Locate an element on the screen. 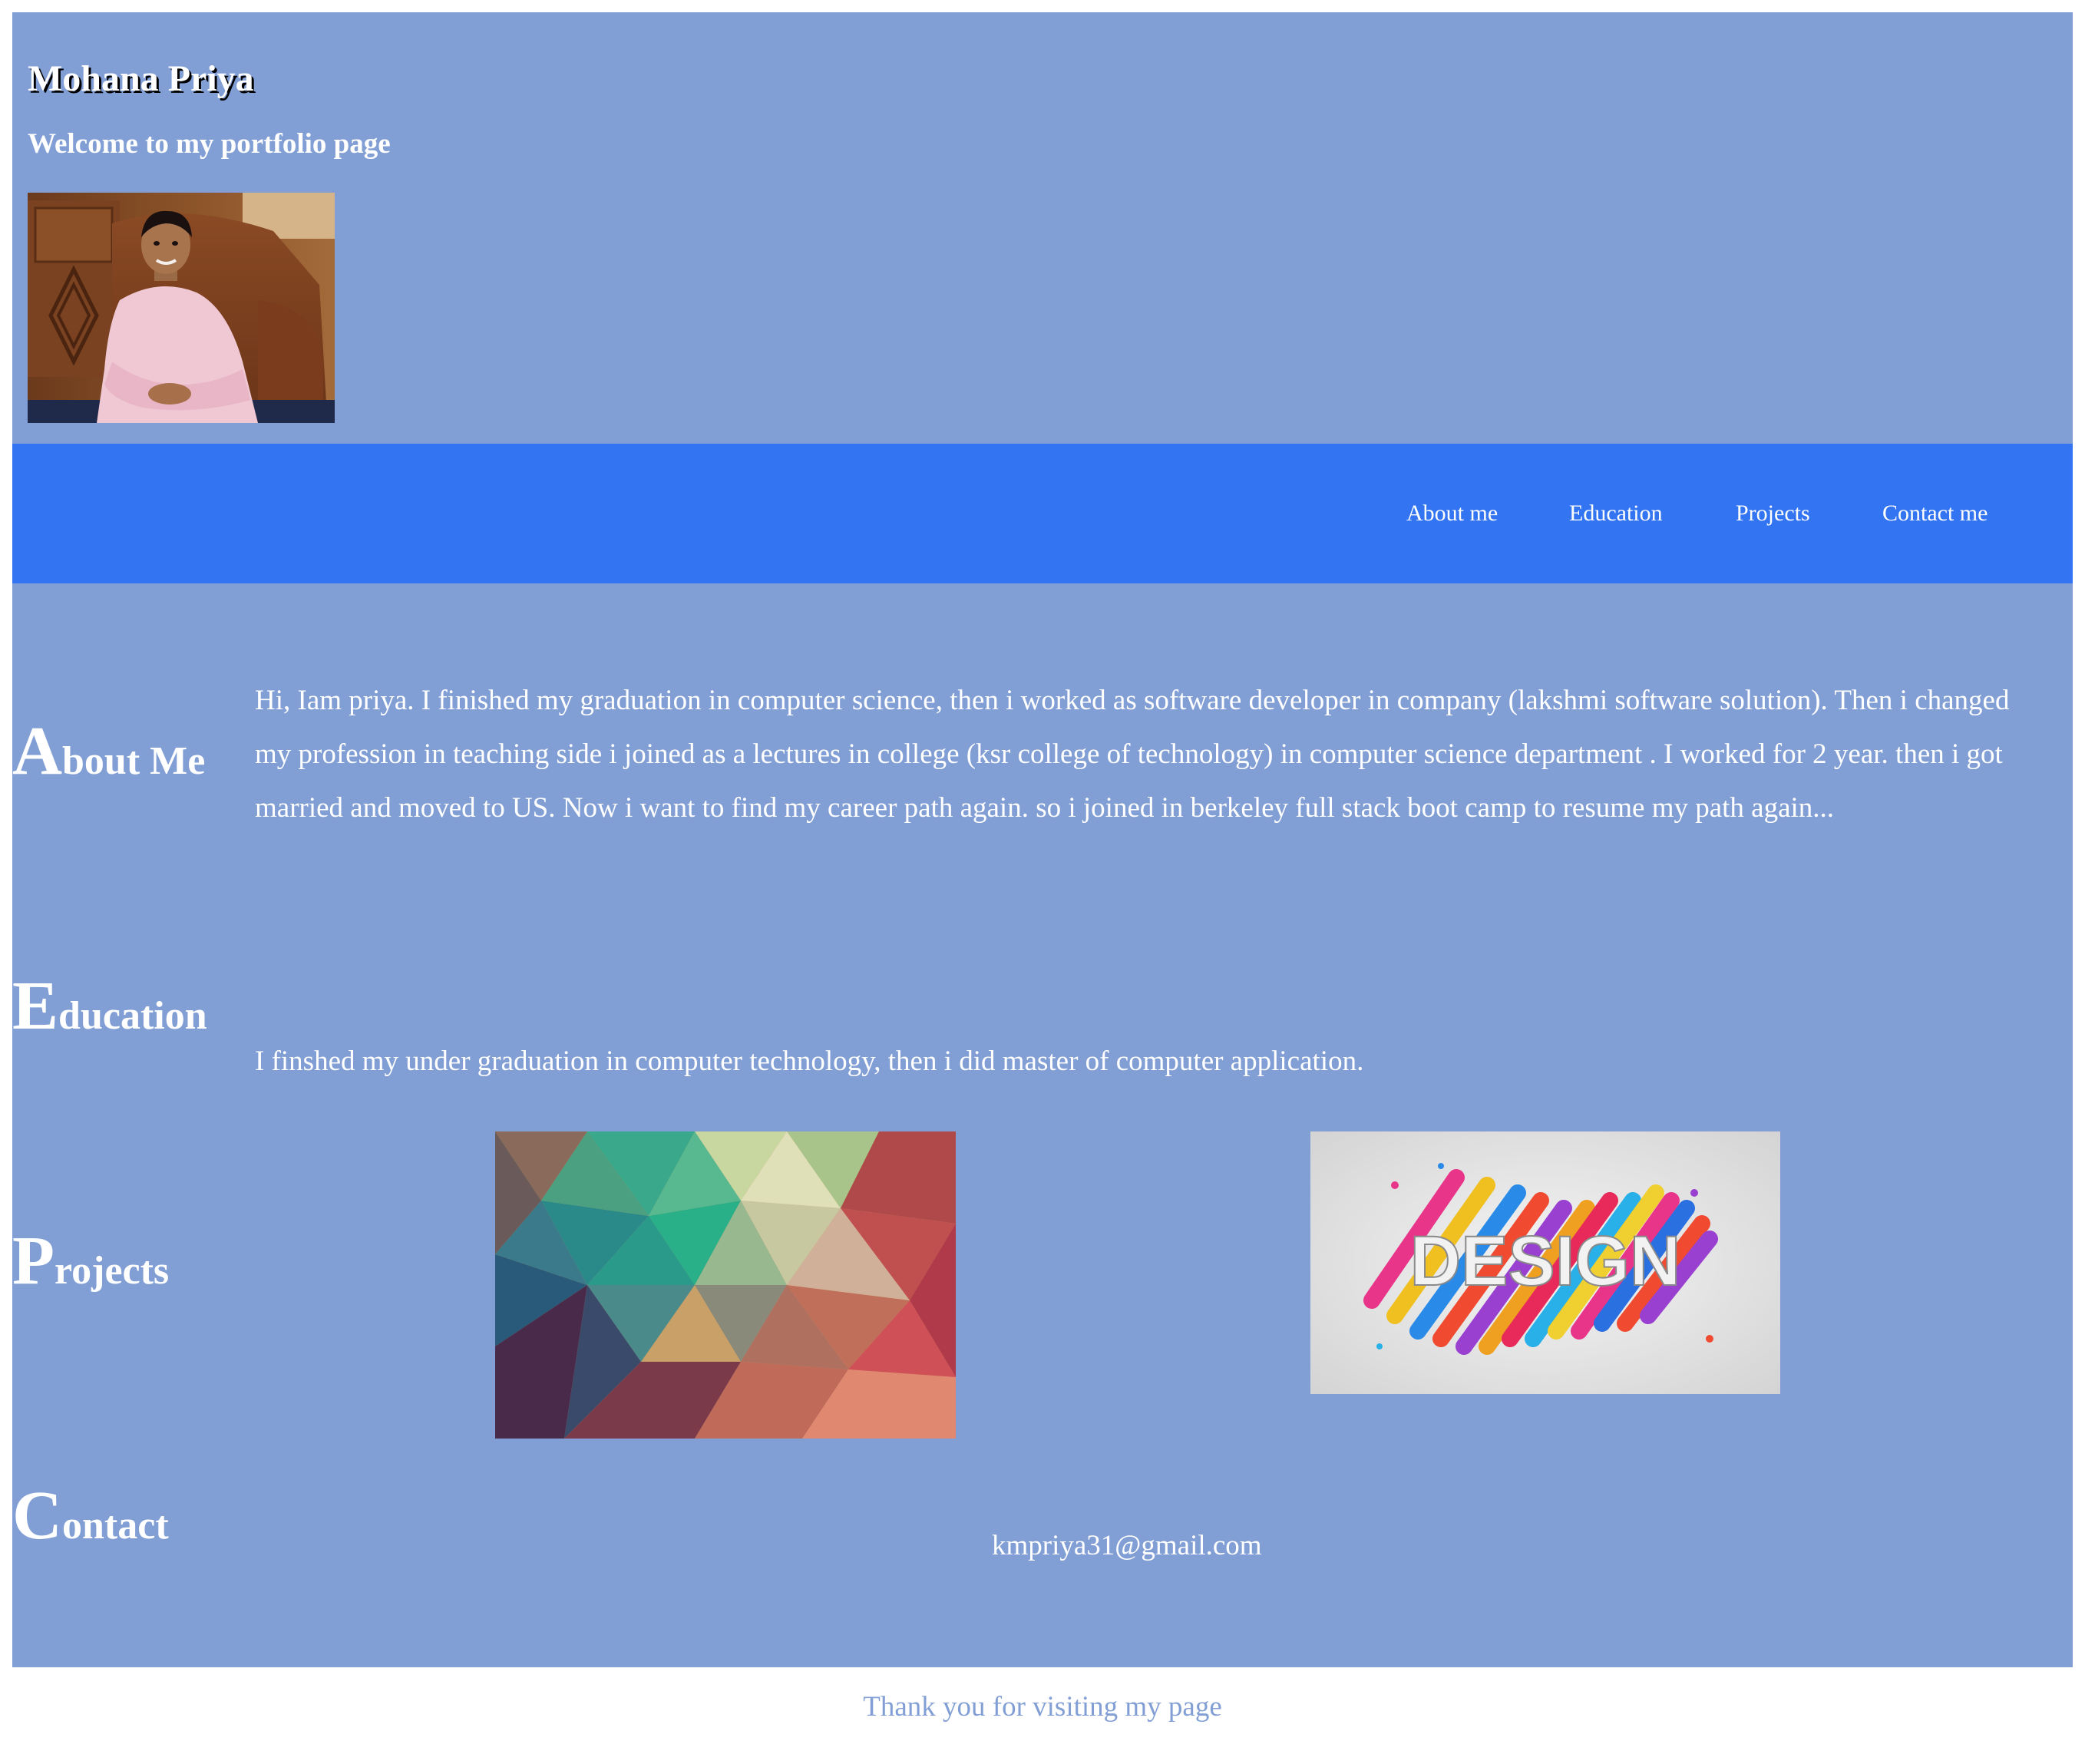 This screenshot has height=1764, width=2085. education-heading-rest: ducation is located at coordinates (132, 1016).